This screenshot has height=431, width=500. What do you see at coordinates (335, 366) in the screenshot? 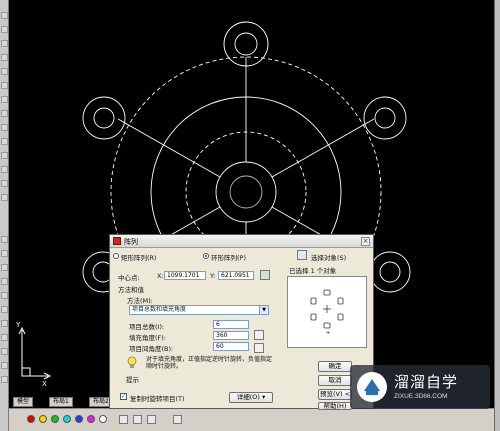
I see `ok-button: 确定` at bounding box center [335, 366].